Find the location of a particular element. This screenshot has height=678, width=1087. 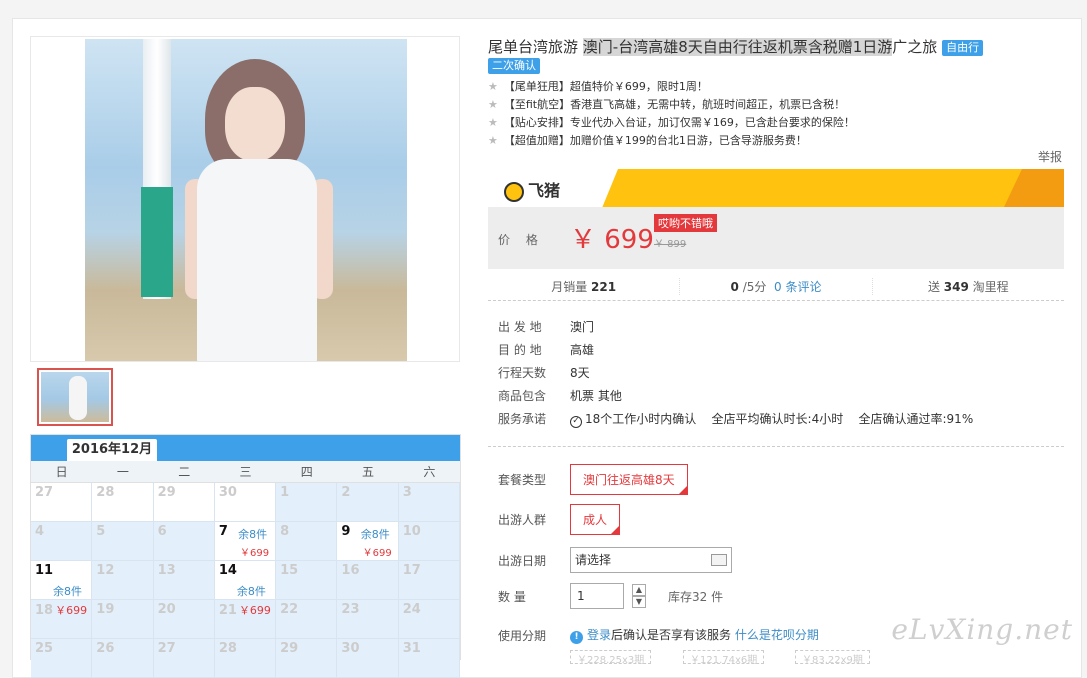

fliggy-logo: 飞猪 is located at coordinates (532, 189).